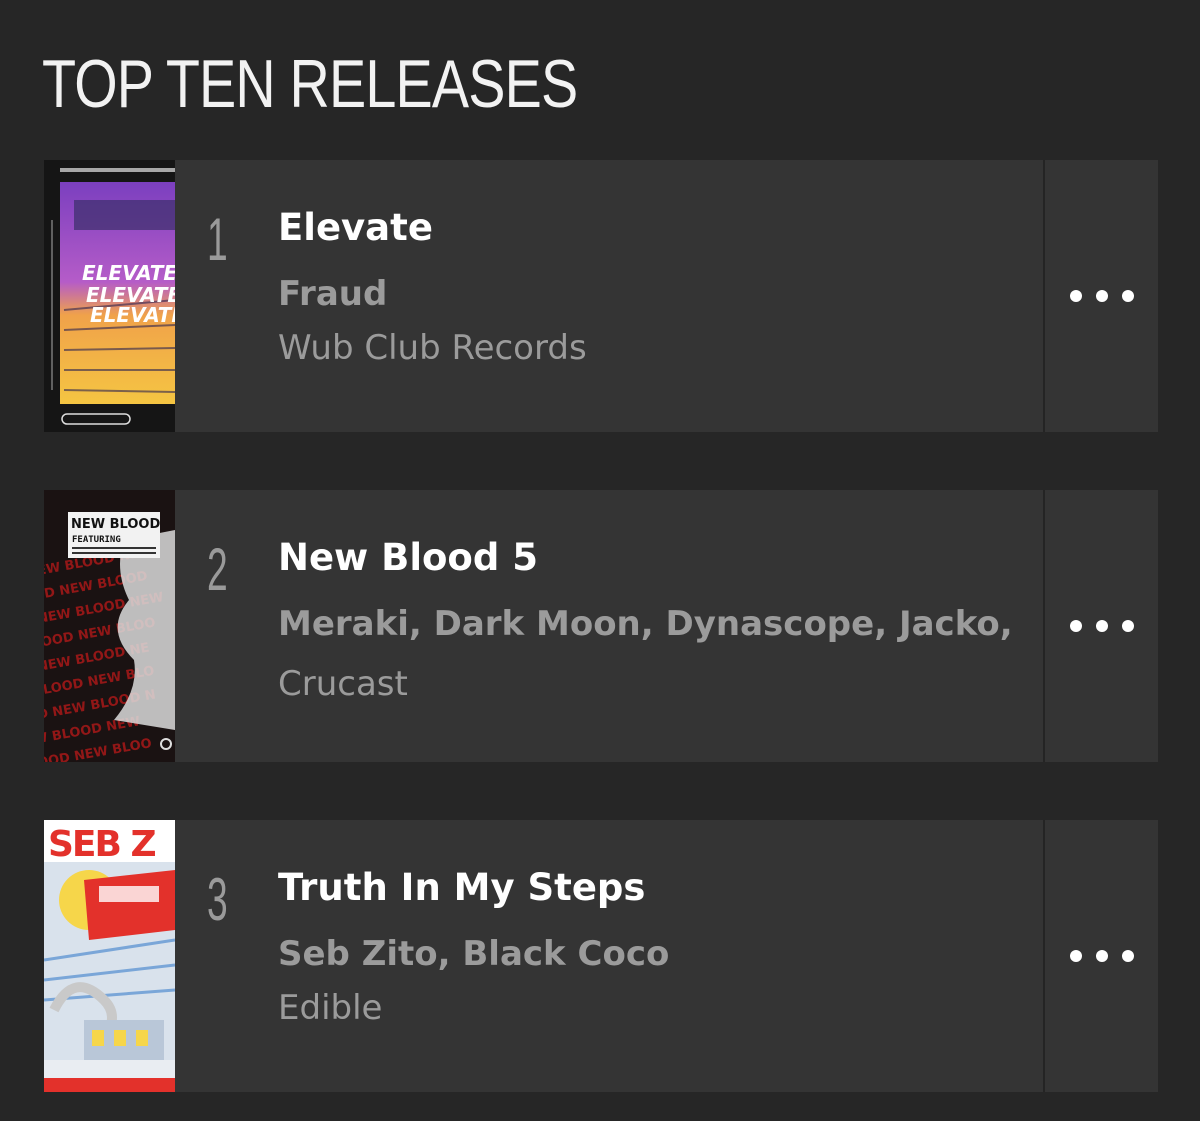 This screenshot has height=1121, width=1200. What do you see at coordinates (109, 956) in the screenshot?
I see `release-cover-3: SEB Z` at bounding box center [109, 956].